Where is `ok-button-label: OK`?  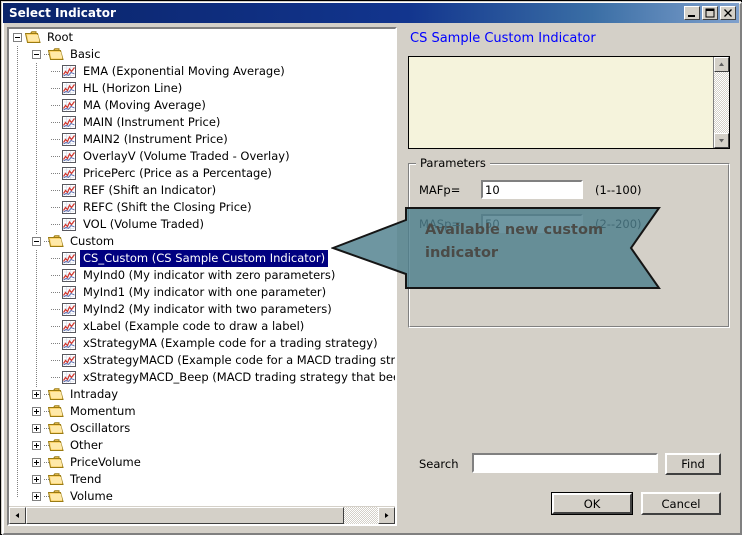
ok-button-label: OK is located at coordinates (592, 503).